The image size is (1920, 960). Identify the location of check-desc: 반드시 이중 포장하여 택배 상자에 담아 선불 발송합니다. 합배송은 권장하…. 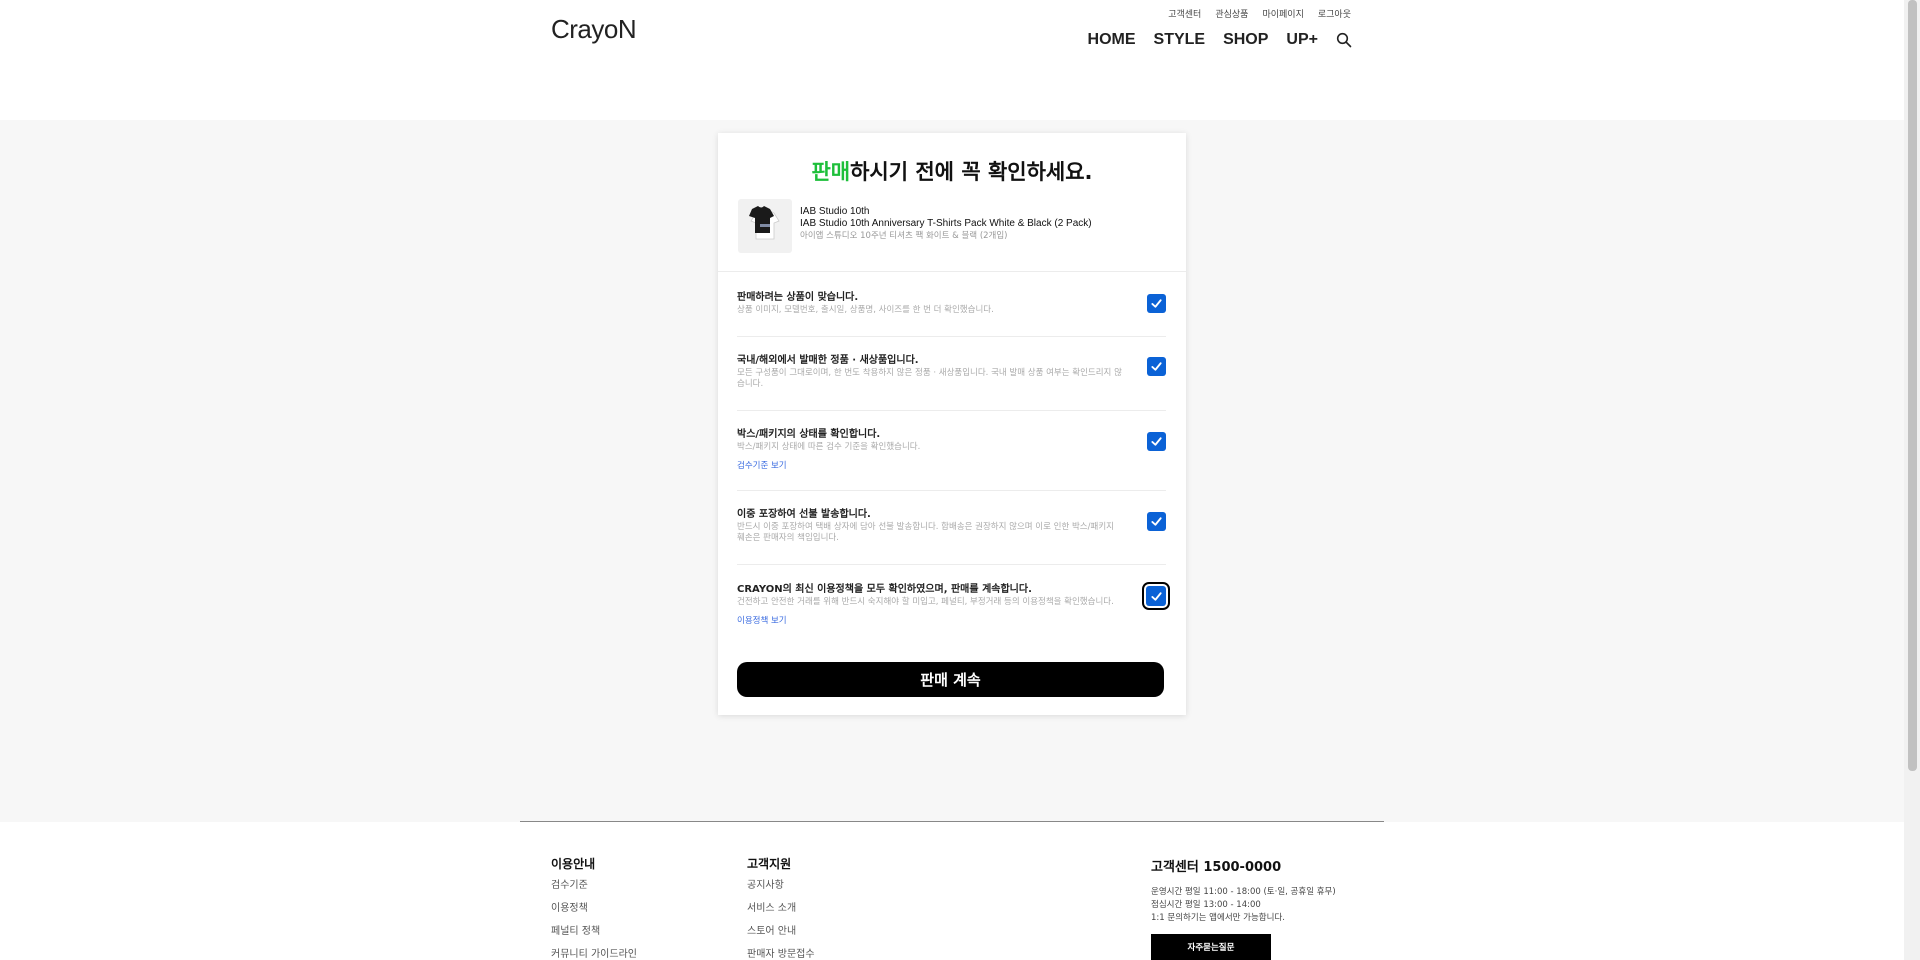
(925, 532).